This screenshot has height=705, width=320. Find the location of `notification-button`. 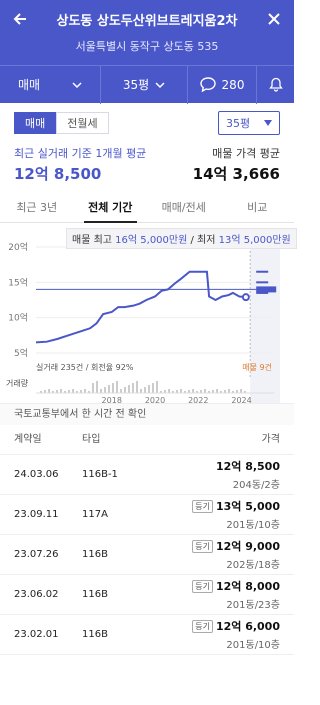

notification-button is located at coordinates (275, 84).